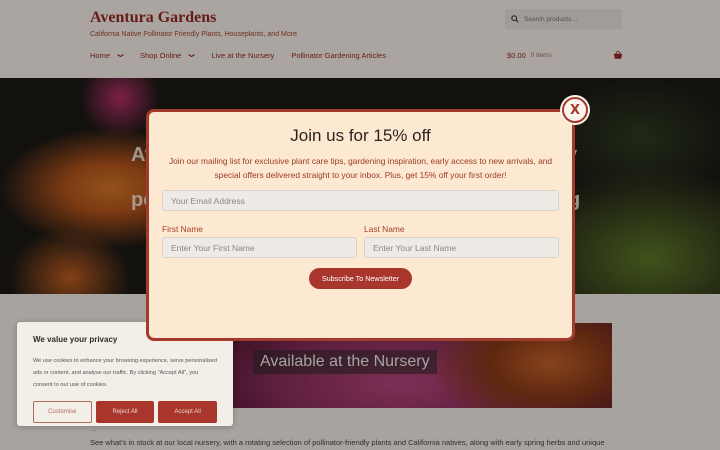 This screenshot has width=720, height=450. I want to click on last-name-field, so click(461, 247).